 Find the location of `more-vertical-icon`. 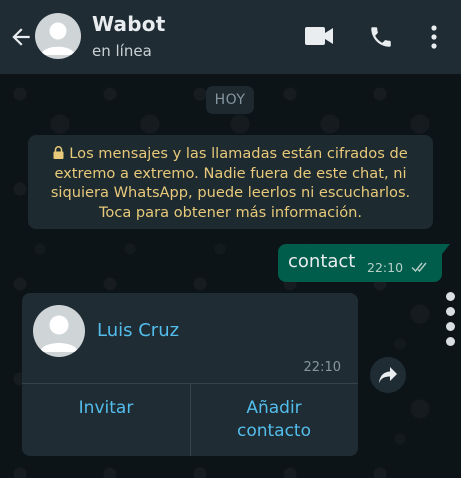

more-vertical-icon is located at coordinates (434, 37).